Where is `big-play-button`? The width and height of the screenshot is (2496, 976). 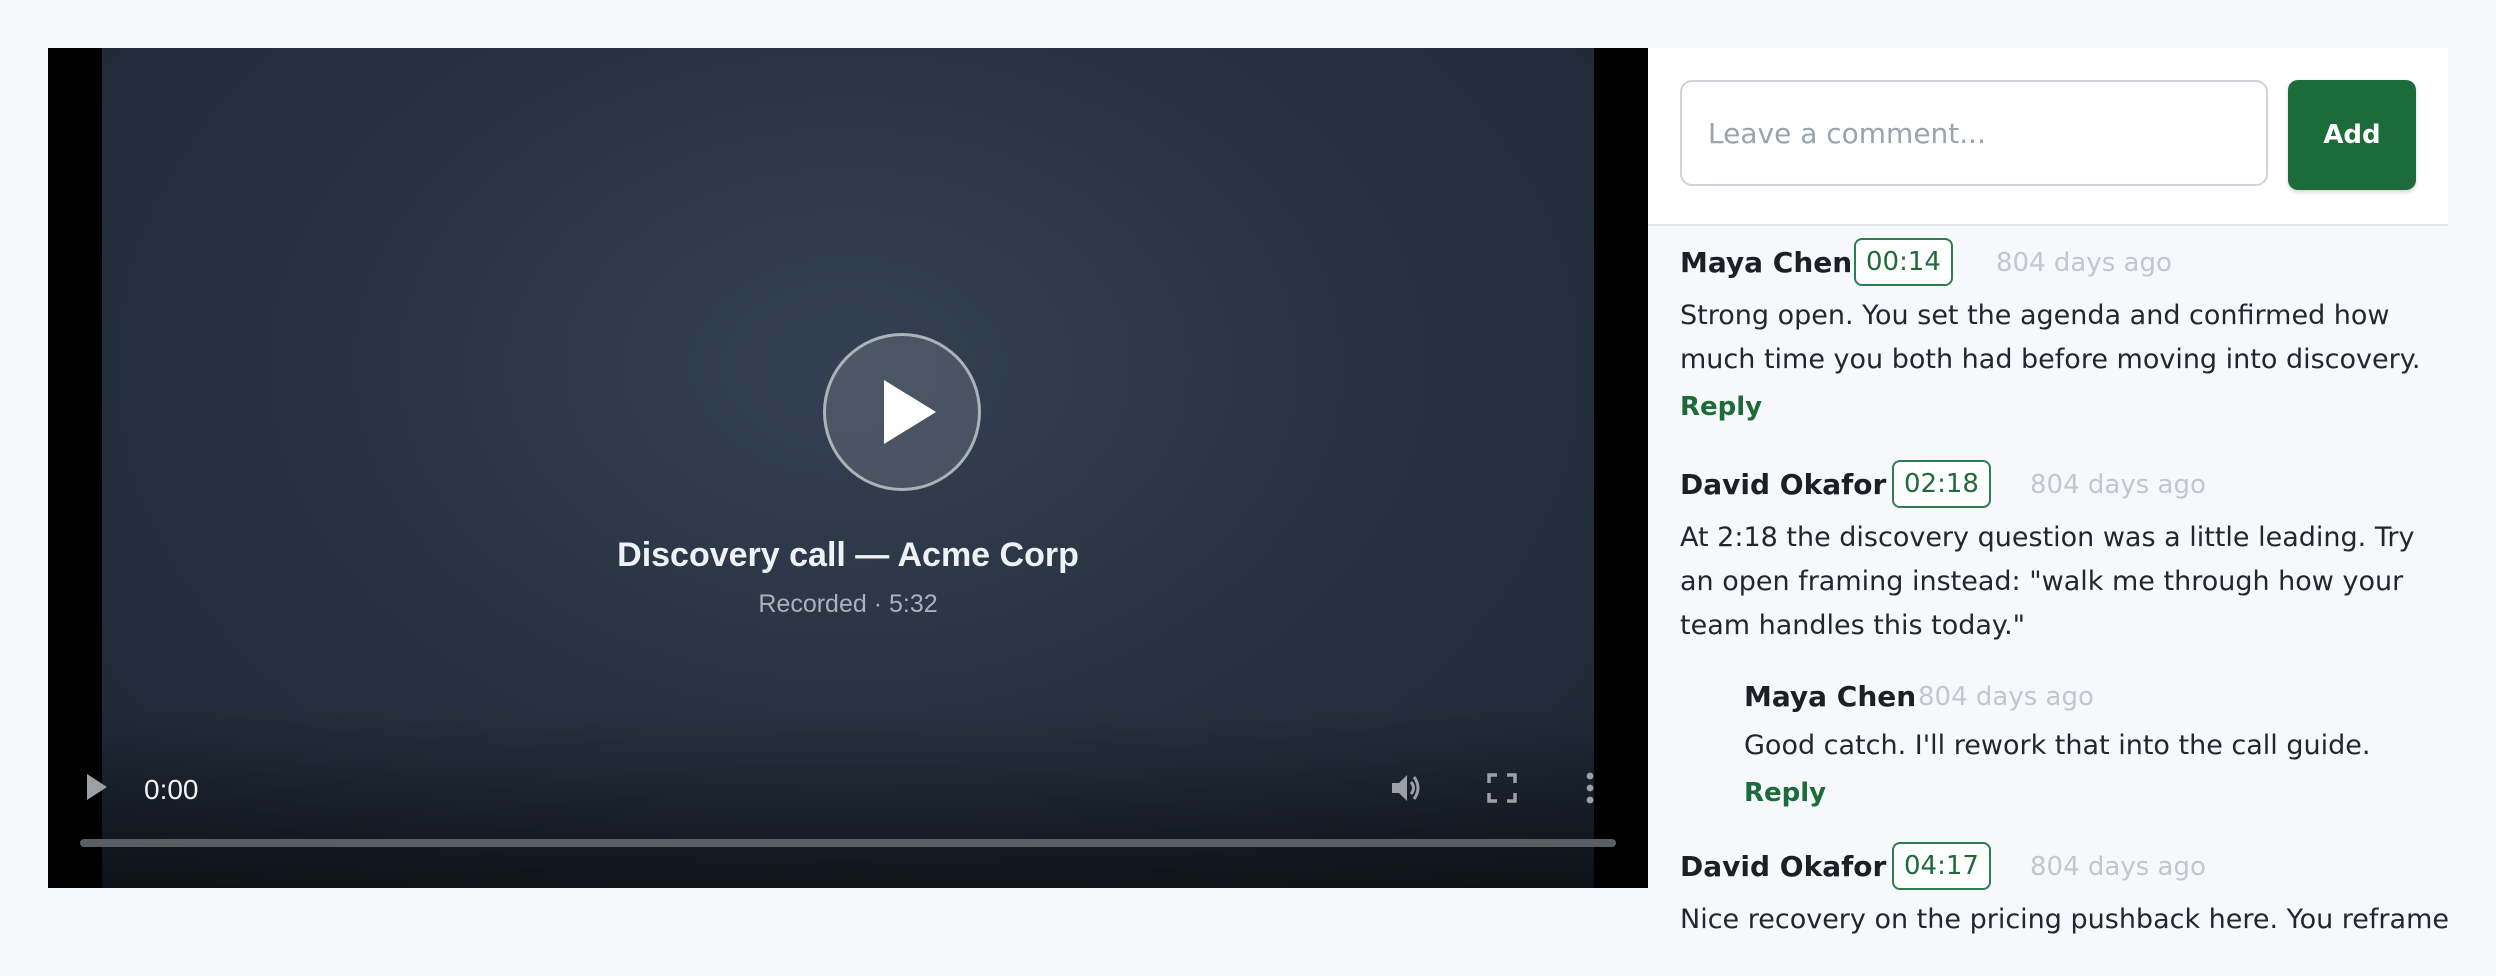 big-play-button is located at coordinates (902, 412).